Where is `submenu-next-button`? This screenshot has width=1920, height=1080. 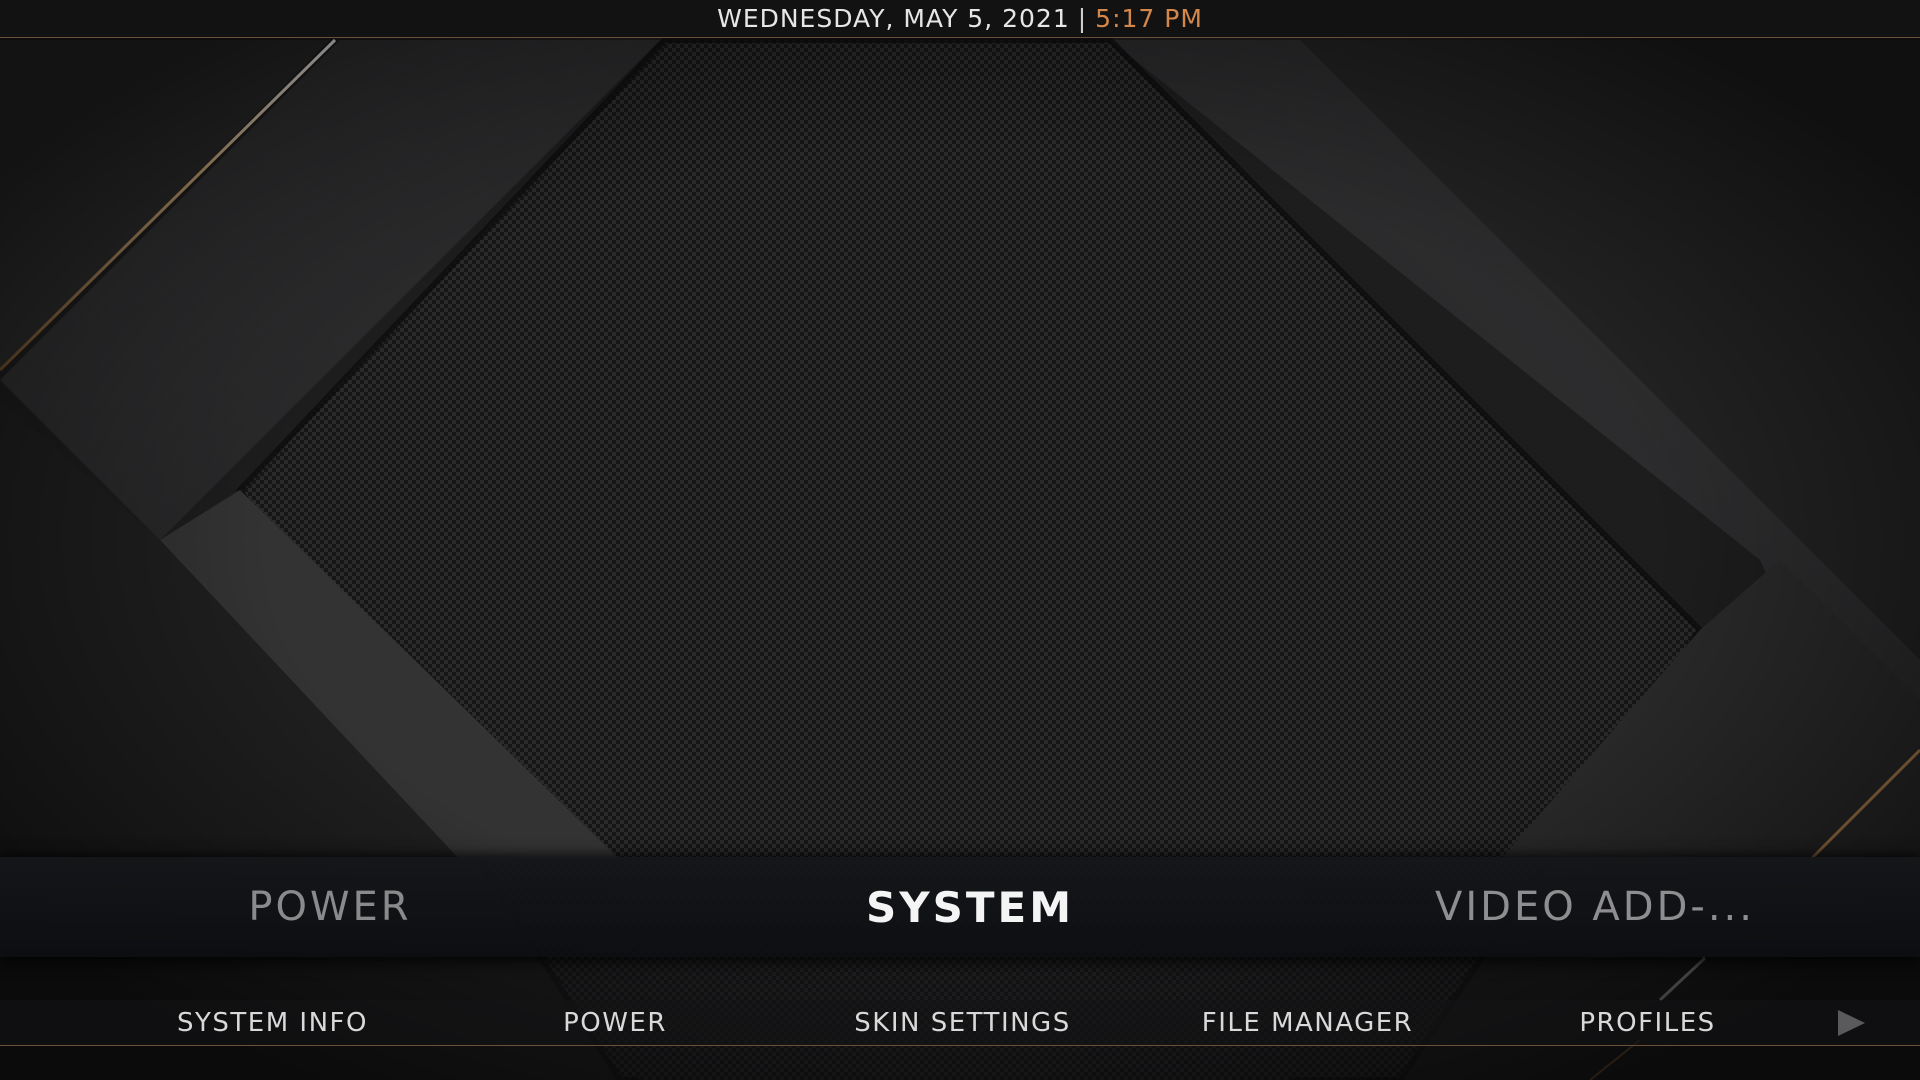 submenu-next-button is located at coordinates (1851, 1023).